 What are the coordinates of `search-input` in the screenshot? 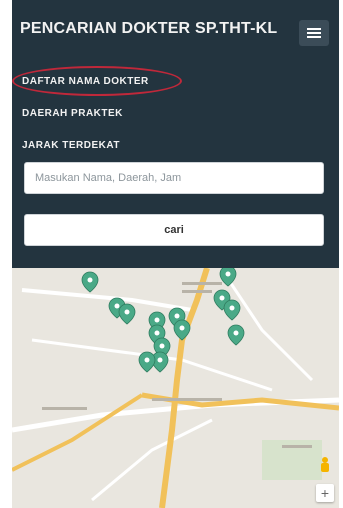 It's located at (174, 178).